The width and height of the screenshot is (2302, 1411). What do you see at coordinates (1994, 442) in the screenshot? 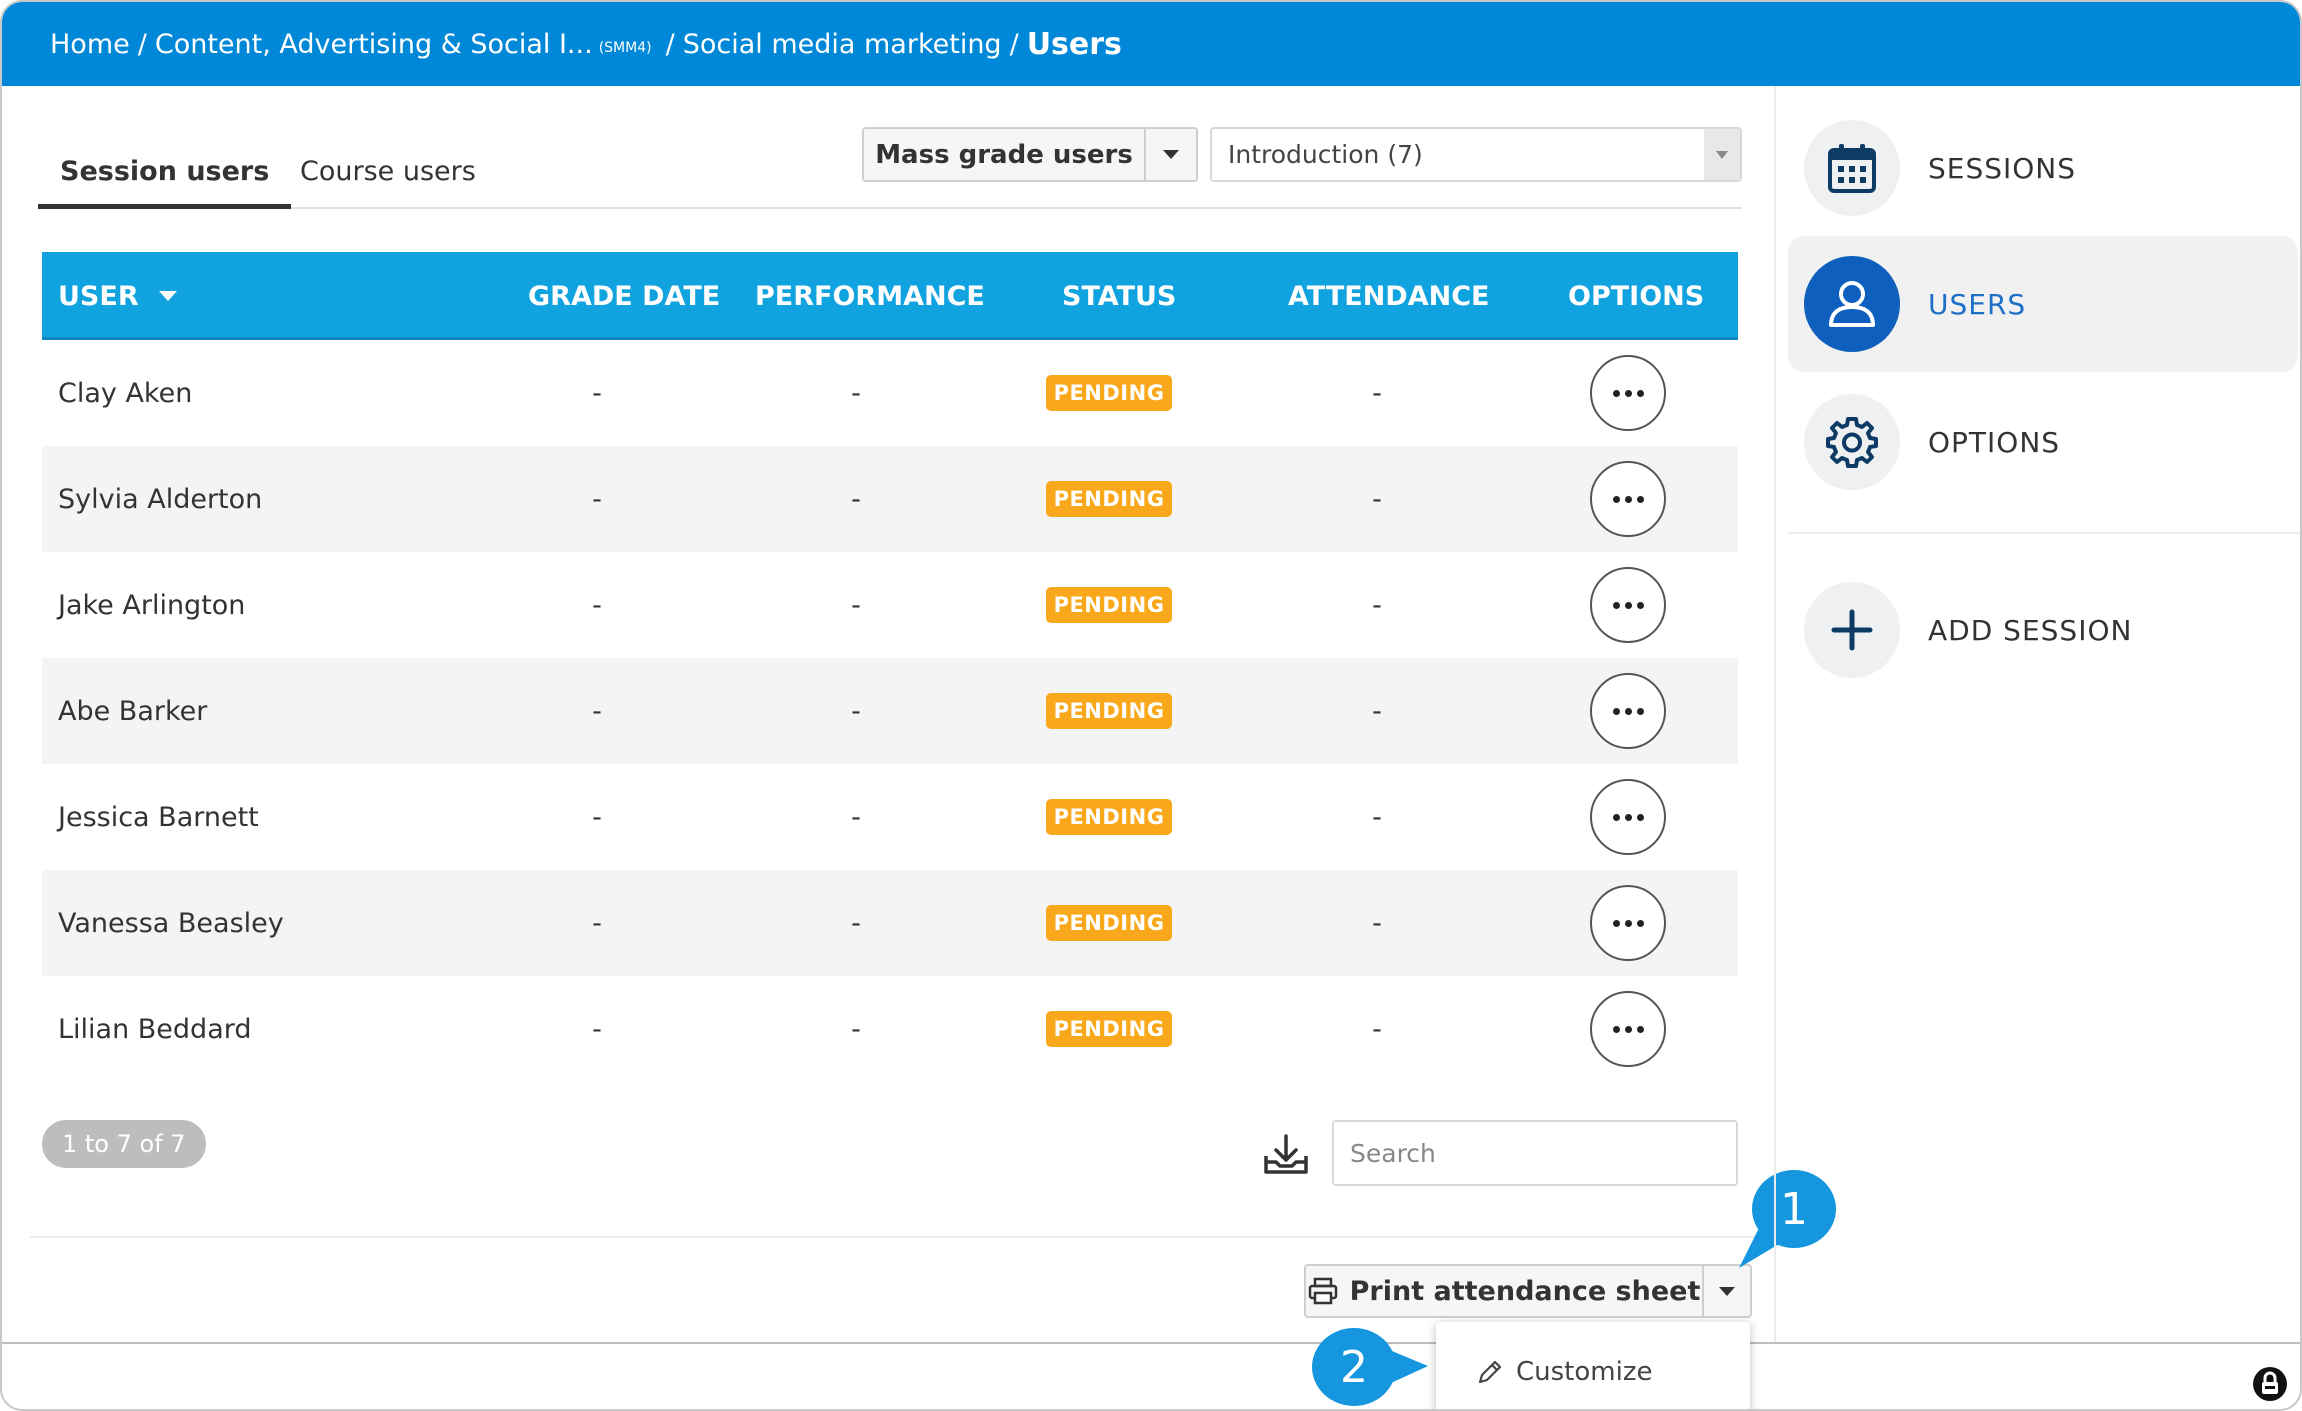
I see `sidebar-item-label: OPTIONS` at bounding box center [1994, 442].